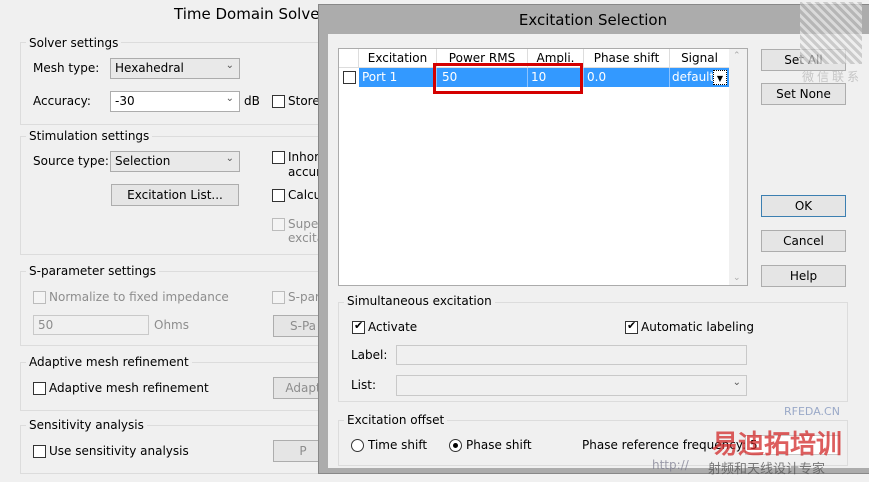  What do you see at coordinates (631, 326) in the screenshot?
I see `automatic-labeling-checkbox` at bounding box center [631, 326].